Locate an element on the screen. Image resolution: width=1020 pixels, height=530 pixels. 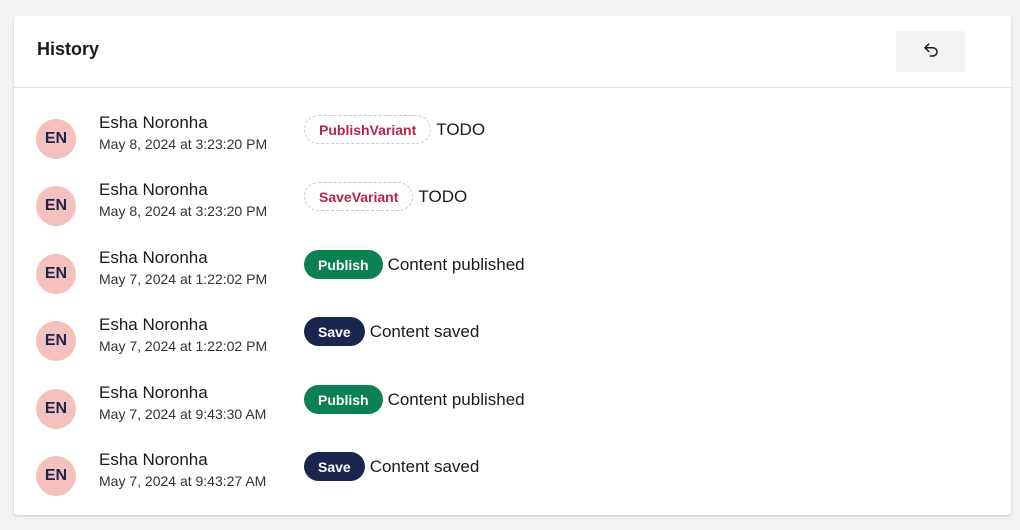
action: SaveVariant TODO is located at coordinates (385, 196).